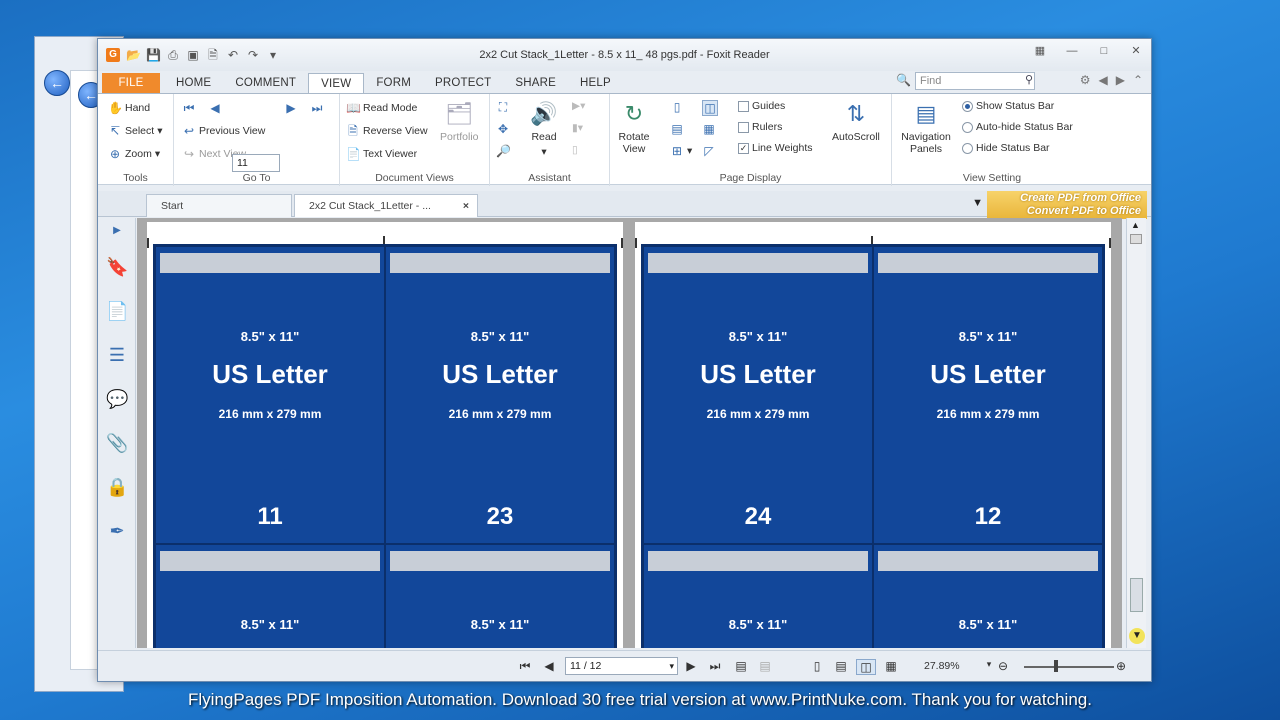 The image size is (1280, 720). I want to click on navigation-panels-button: ▤ Navigation Panels, so click(926, 127).